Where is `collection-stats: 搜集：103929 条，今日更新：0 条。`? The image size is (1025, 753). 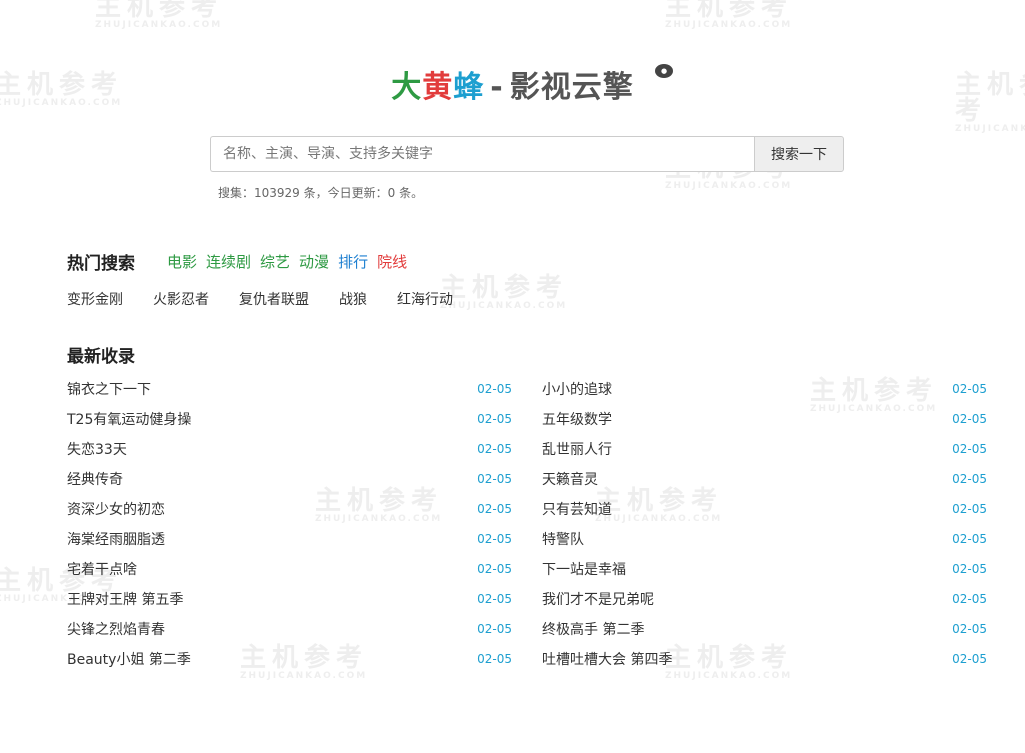
collection-stats: 搜集：103929 条，今日更新：0 条。 is located at coordinates (321, 193).